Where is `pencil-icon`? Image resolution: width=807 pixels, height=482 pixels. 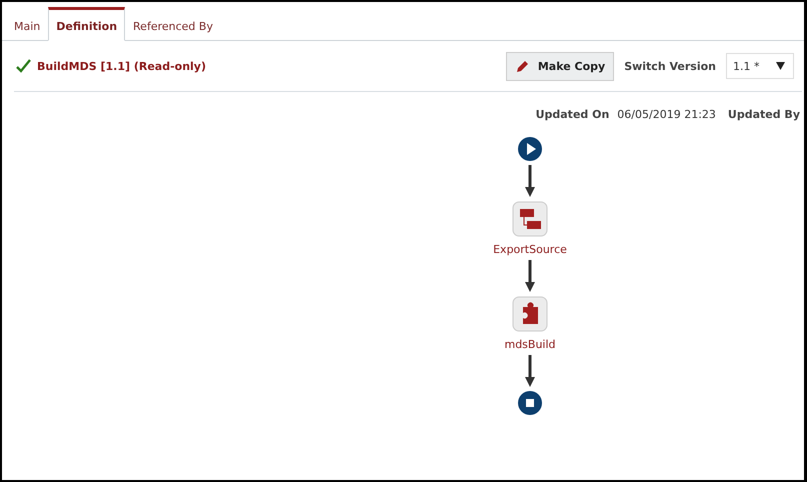
pencil-icon is located at coordinates (522, 66).